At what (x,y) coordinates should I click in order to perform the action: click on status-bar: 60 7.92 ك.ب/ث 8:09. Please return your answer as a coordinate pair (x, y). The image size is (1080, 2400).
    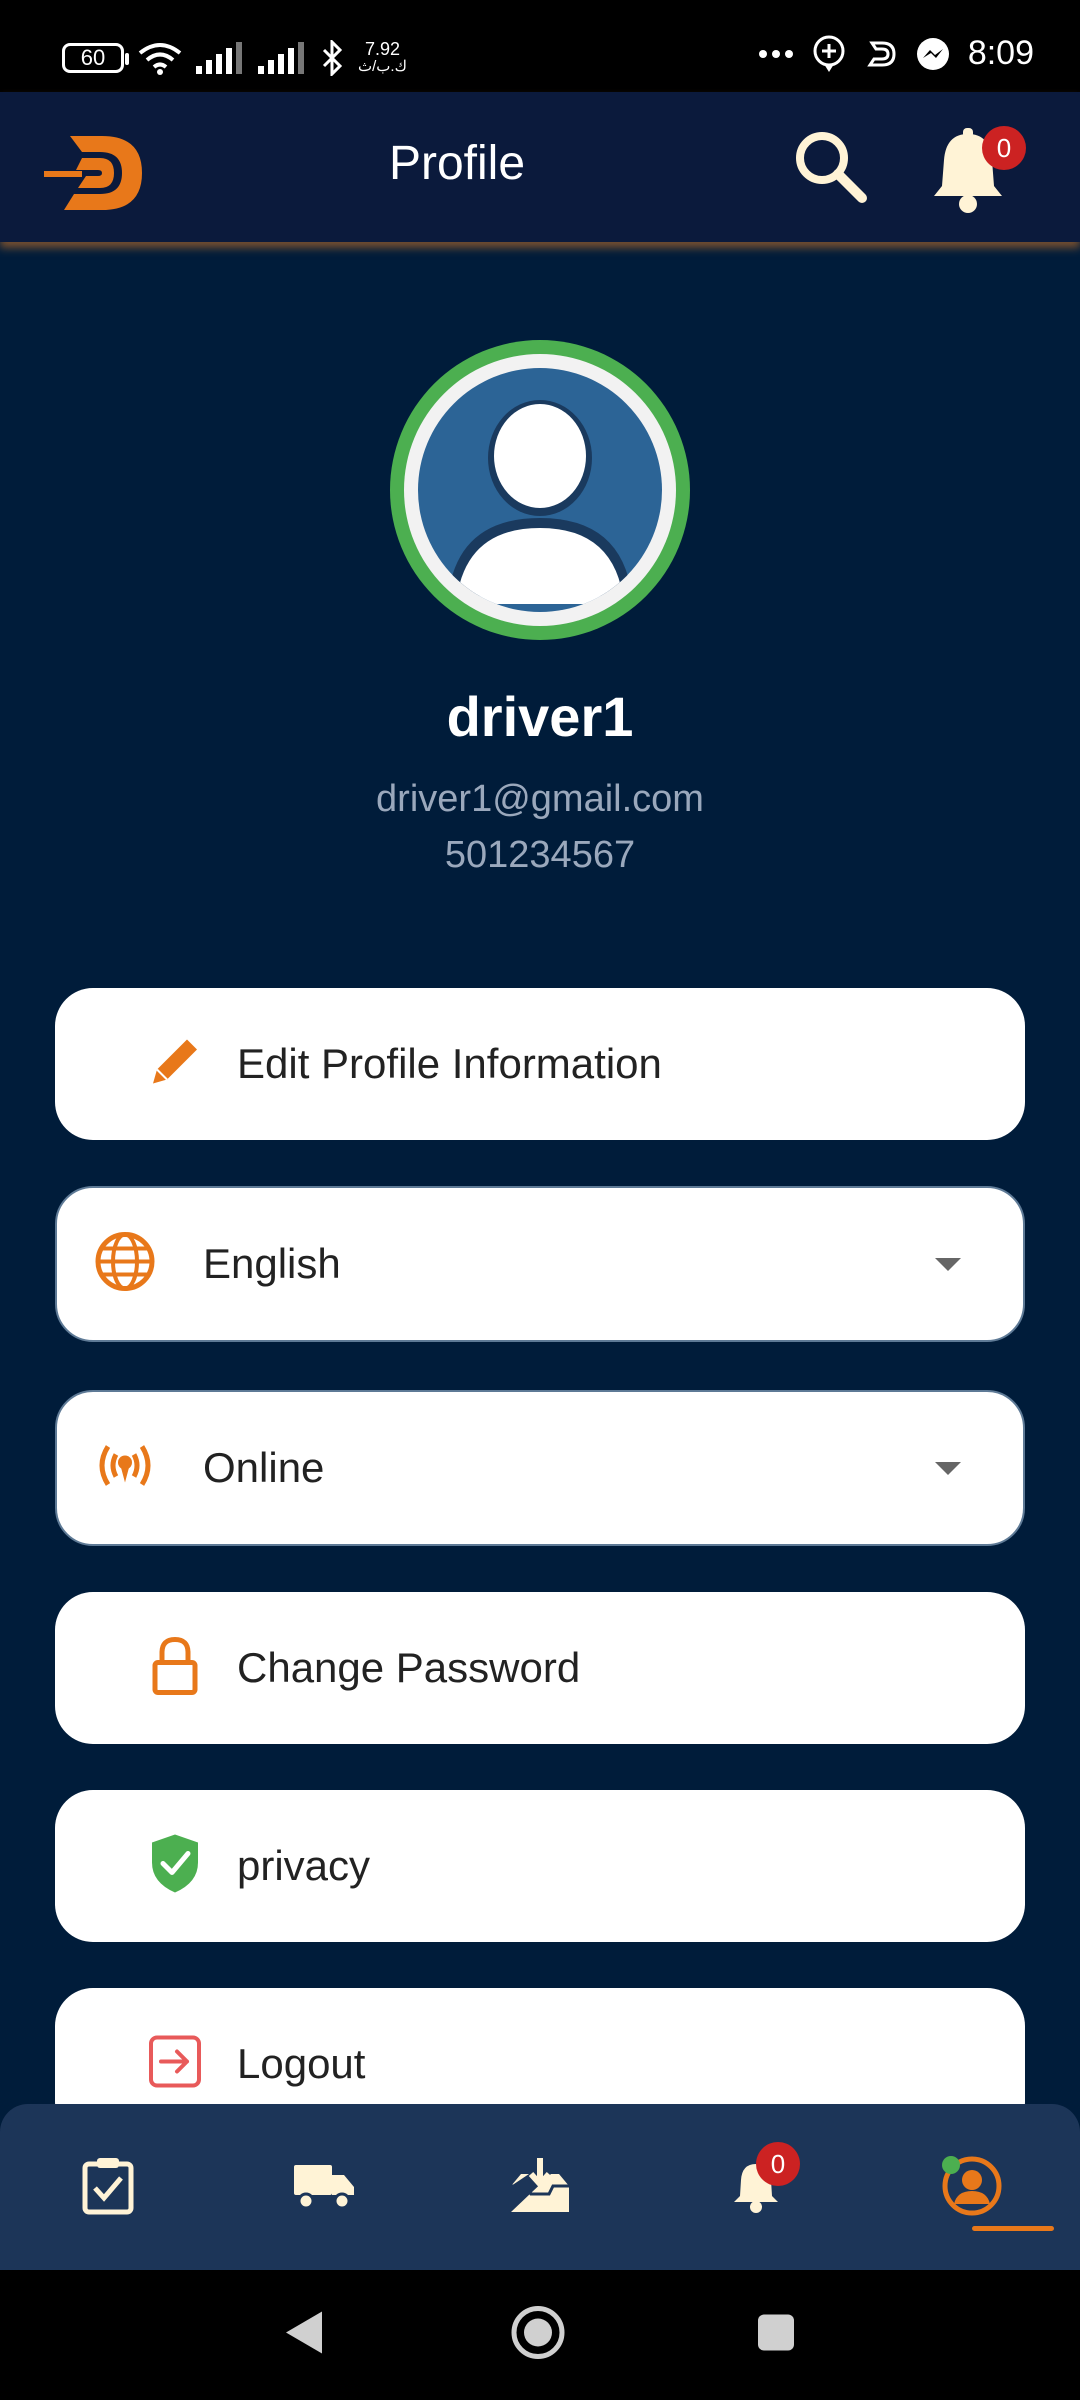
    Looking at the image, I should click on (540, 46).